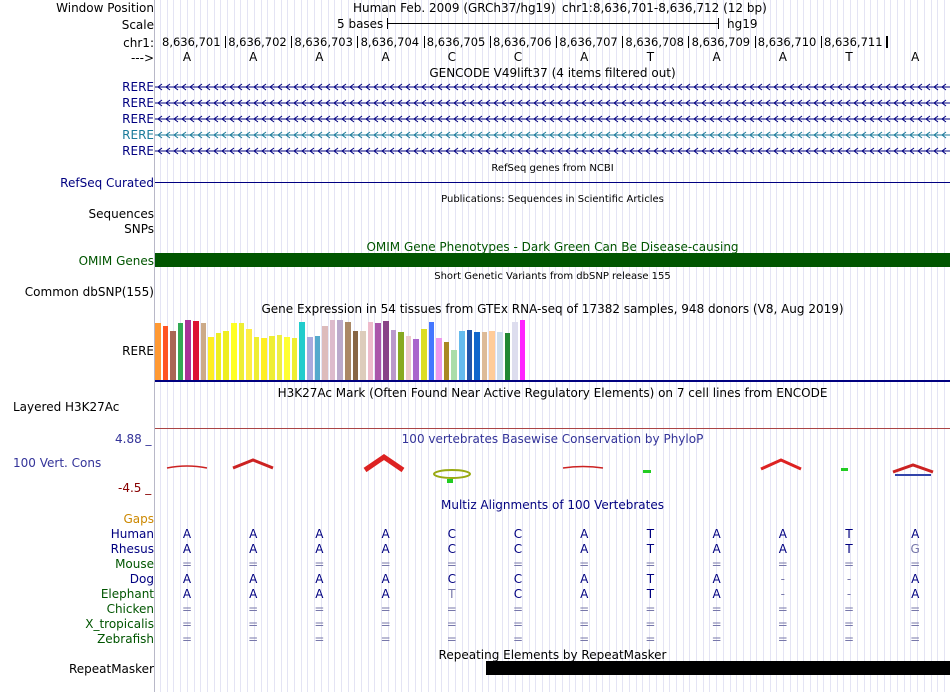 This screenshot has height=692, width=950. Describe the element at coordinates (137, 25) in the screenshot. I see `scale-label: Scale` at that location.